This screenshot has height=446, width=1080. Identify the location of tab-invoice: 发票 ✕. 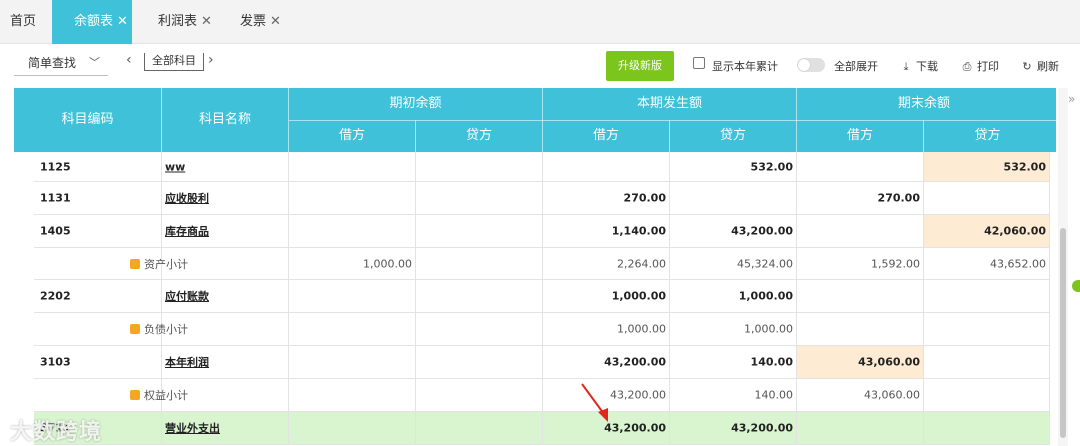
(263, 22).